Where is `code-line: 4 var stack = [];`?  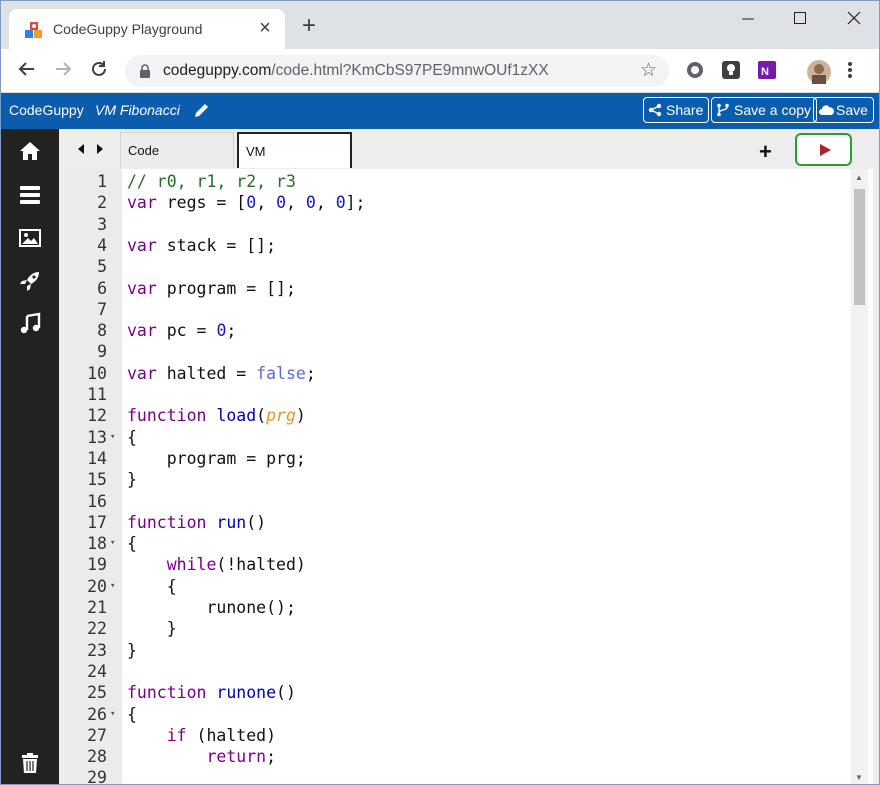
code-line: 4 var stack = []; is located at coordinates (460, 245).